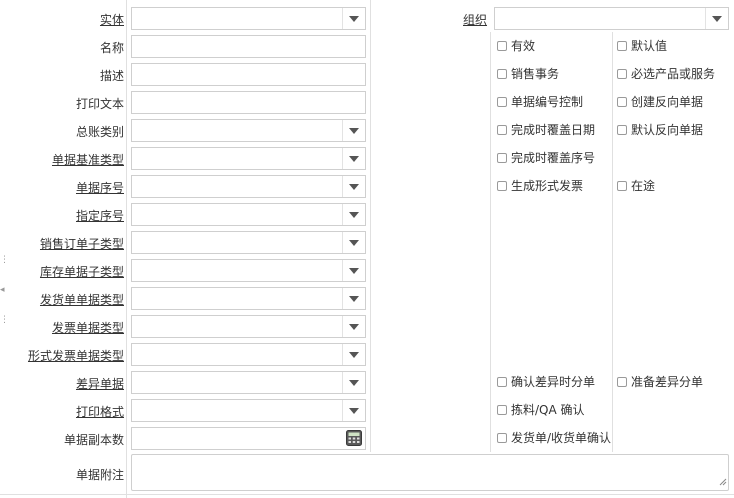 The width and height of the screenshot is (734, 498). Describe the element at coordinates (673, 74) in the screenshot. I see `checkbox-label: 必选产品或服务` at that location.